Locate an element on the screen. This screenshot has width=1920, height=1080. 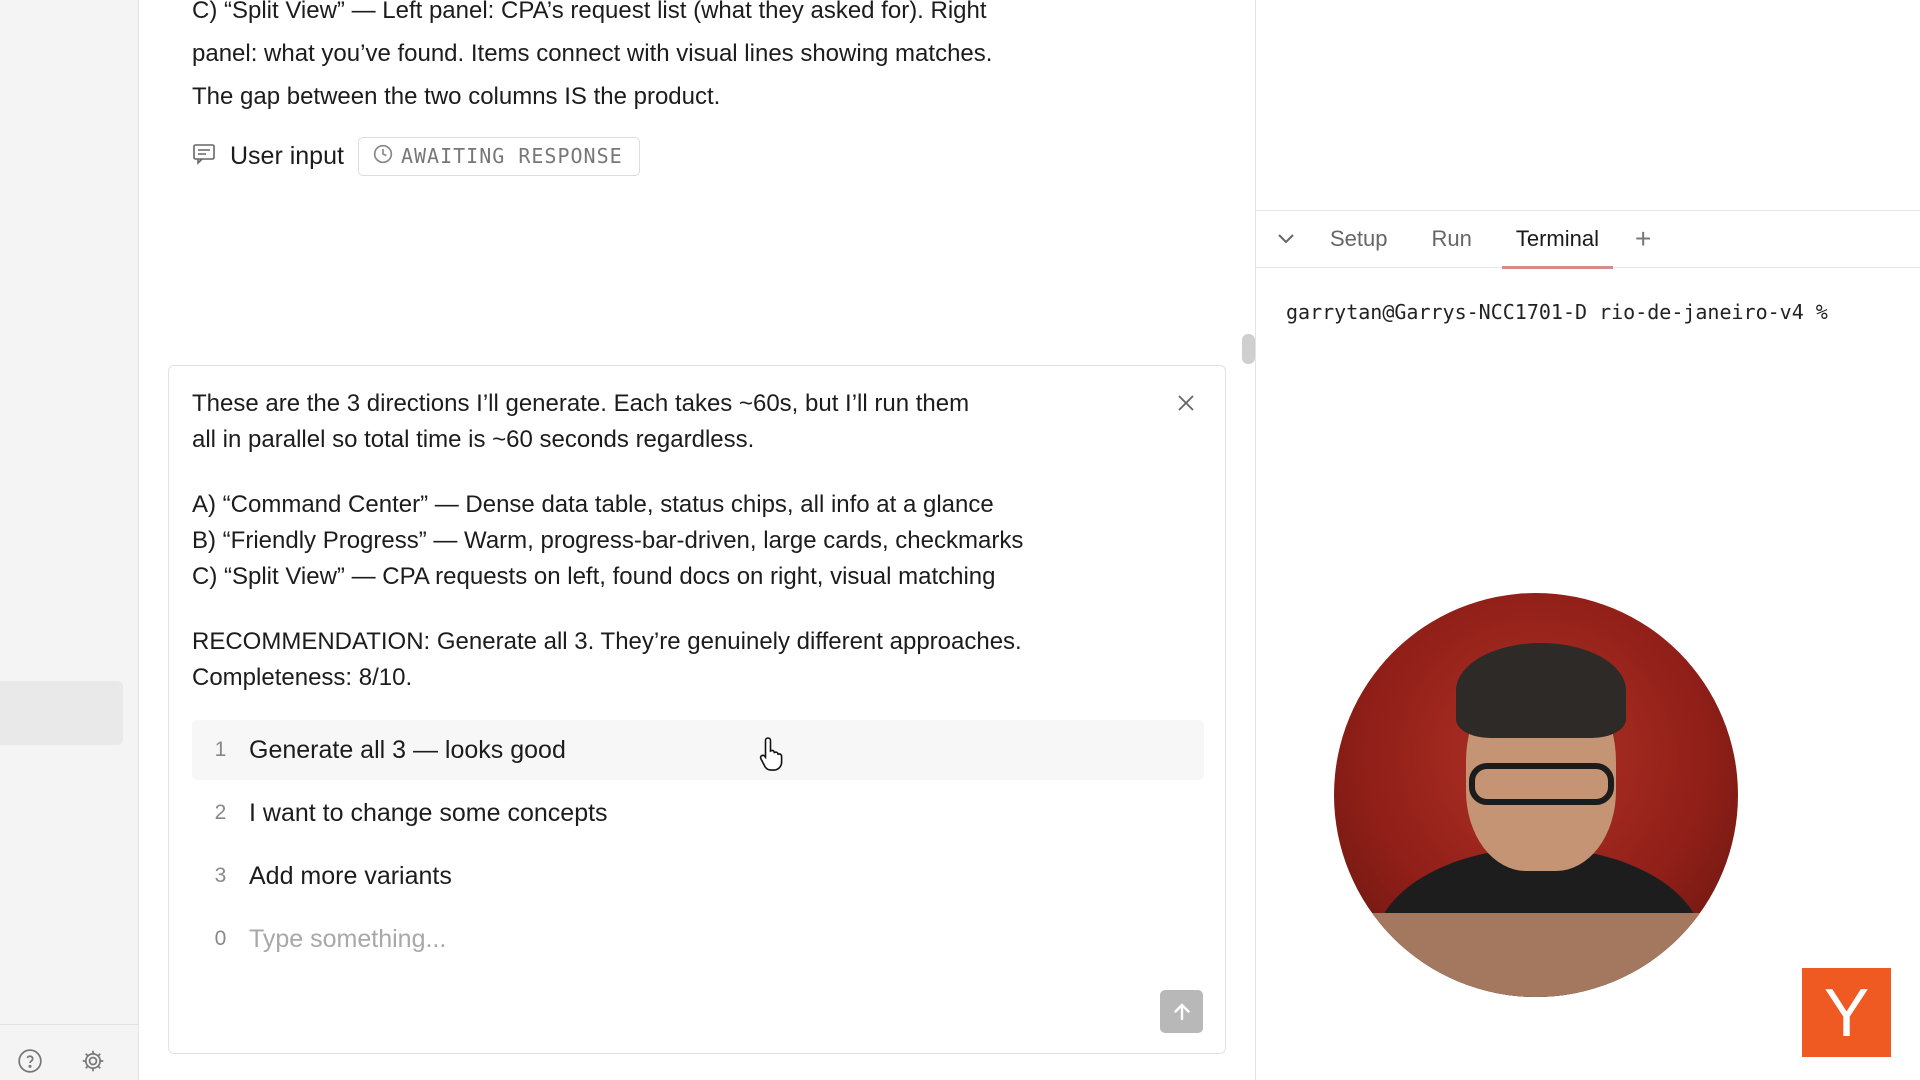
close-icon is located at coordinates (1186, 403).